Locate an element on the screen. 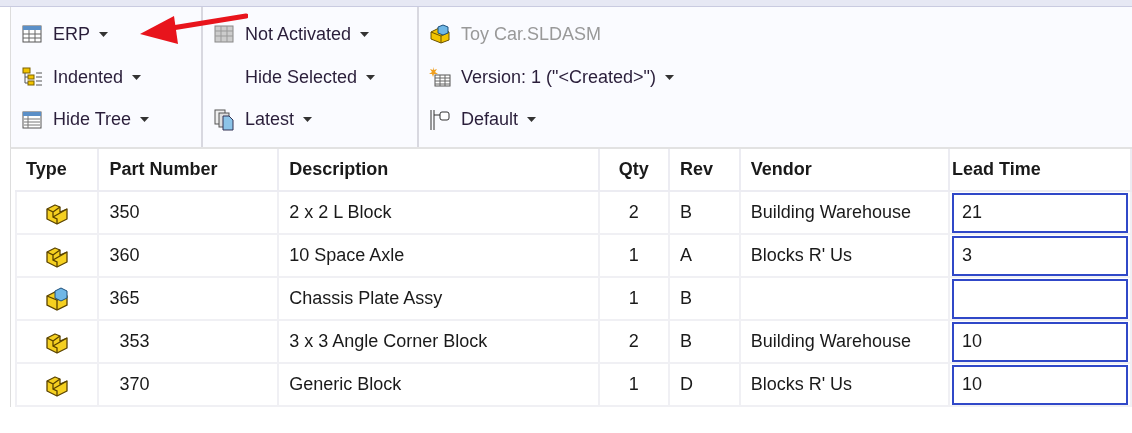  toolbar-button: Version: 1 ("<Created>") is located at coordinates (550, 77).